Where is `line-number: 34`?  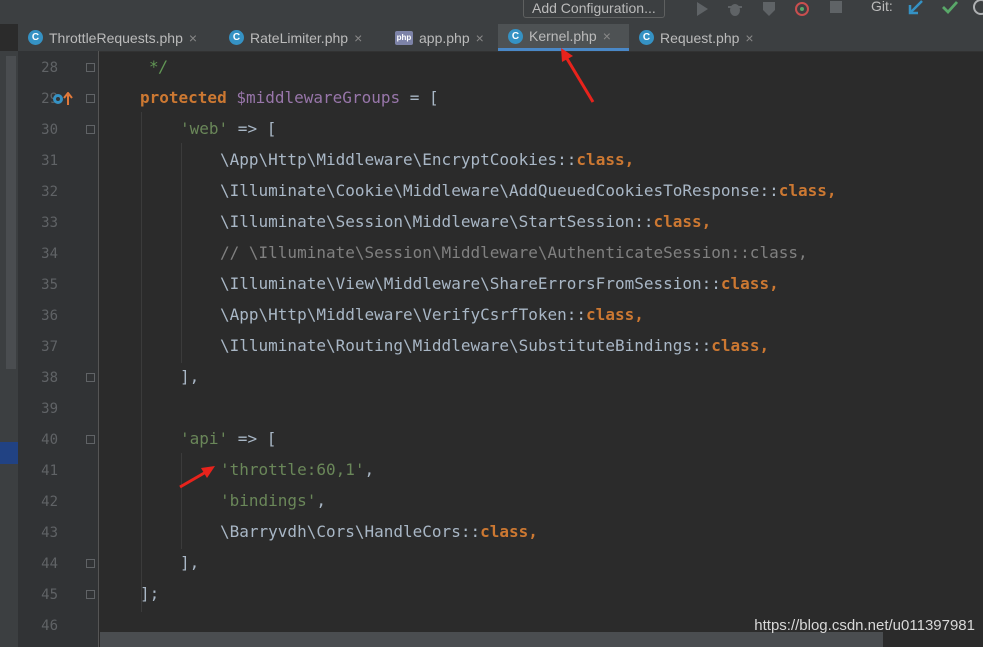 line-number: 34 is located at coordinates (49, 254).